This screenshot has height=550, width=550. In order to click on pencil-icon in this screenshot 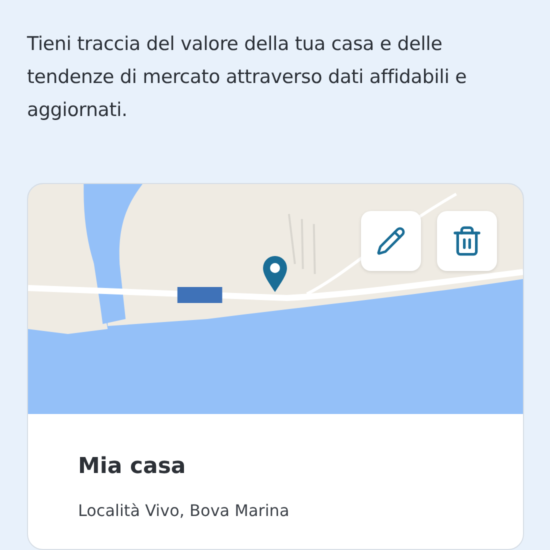, I will do `click(391, 241)`.